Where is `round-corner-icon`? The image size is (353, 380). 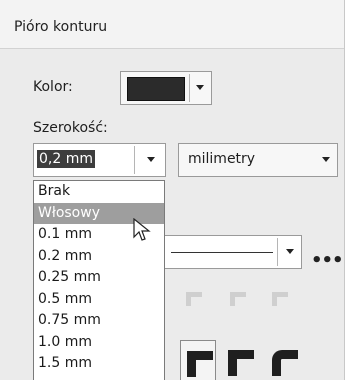 round-corner-icon is located at coordinates (238, 299).